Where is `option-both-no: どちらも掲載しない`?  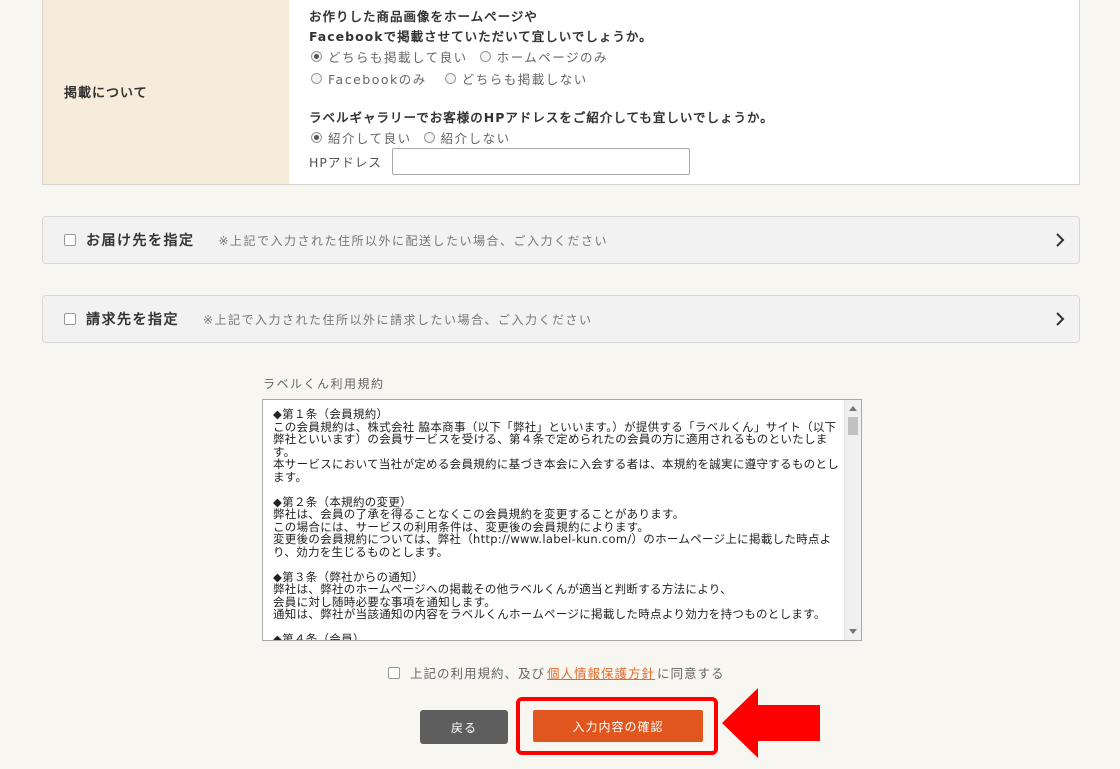
option-both-no: どちらも掲載しない is located at coordinates (516, 78).